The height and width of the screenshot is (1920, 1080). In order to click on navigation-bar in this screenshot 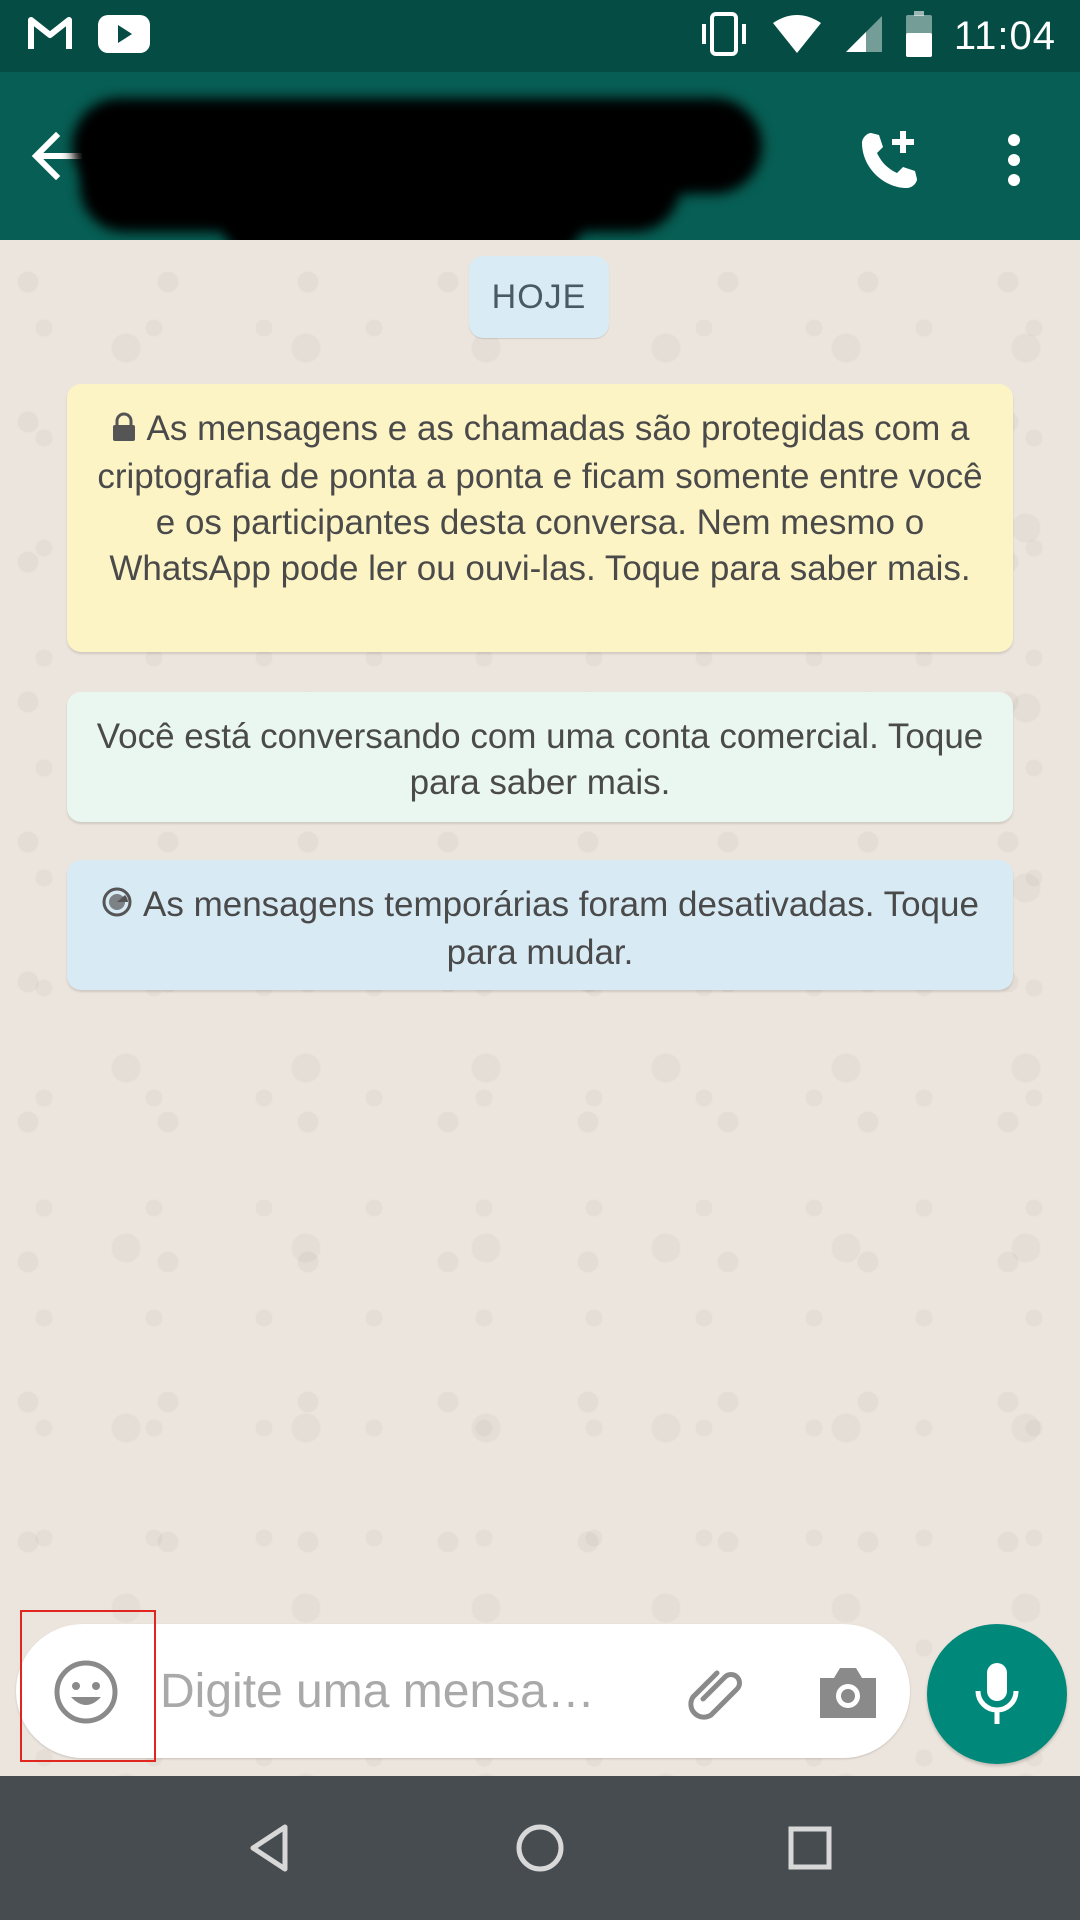, I will do `click(540, 1848)`.